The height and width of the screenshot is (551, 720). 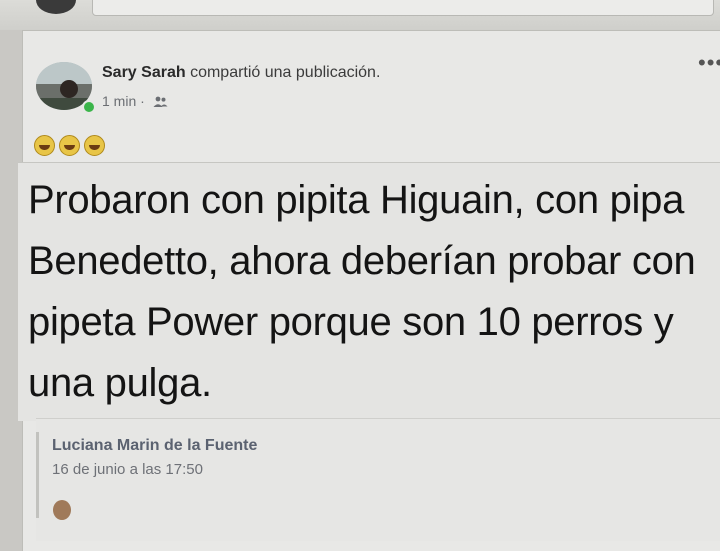 What do you see at coordinates (89, 107) in the screenshot?
I see `online-status-dot` at bounding box center [89, 107].